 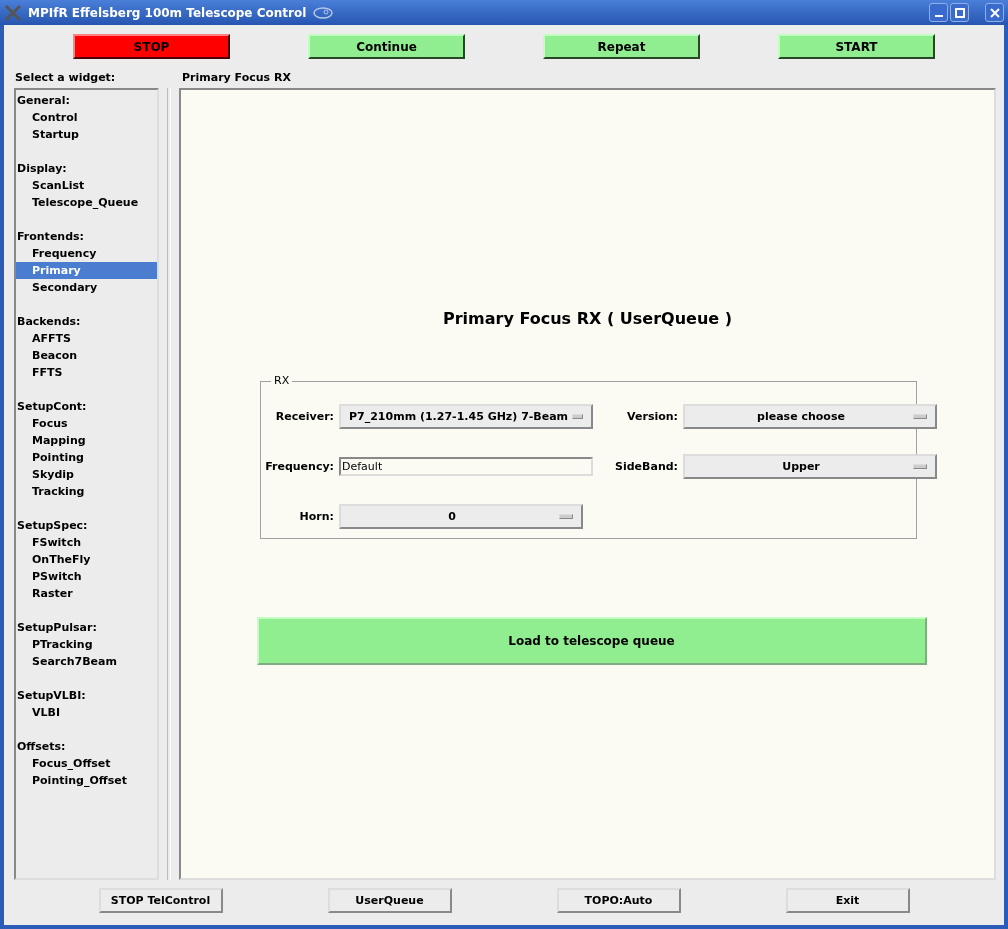 What do you see at coordinates (86, 270) in the screenshot?
I see `list-item: Primary` at bounding box center [86, 270].